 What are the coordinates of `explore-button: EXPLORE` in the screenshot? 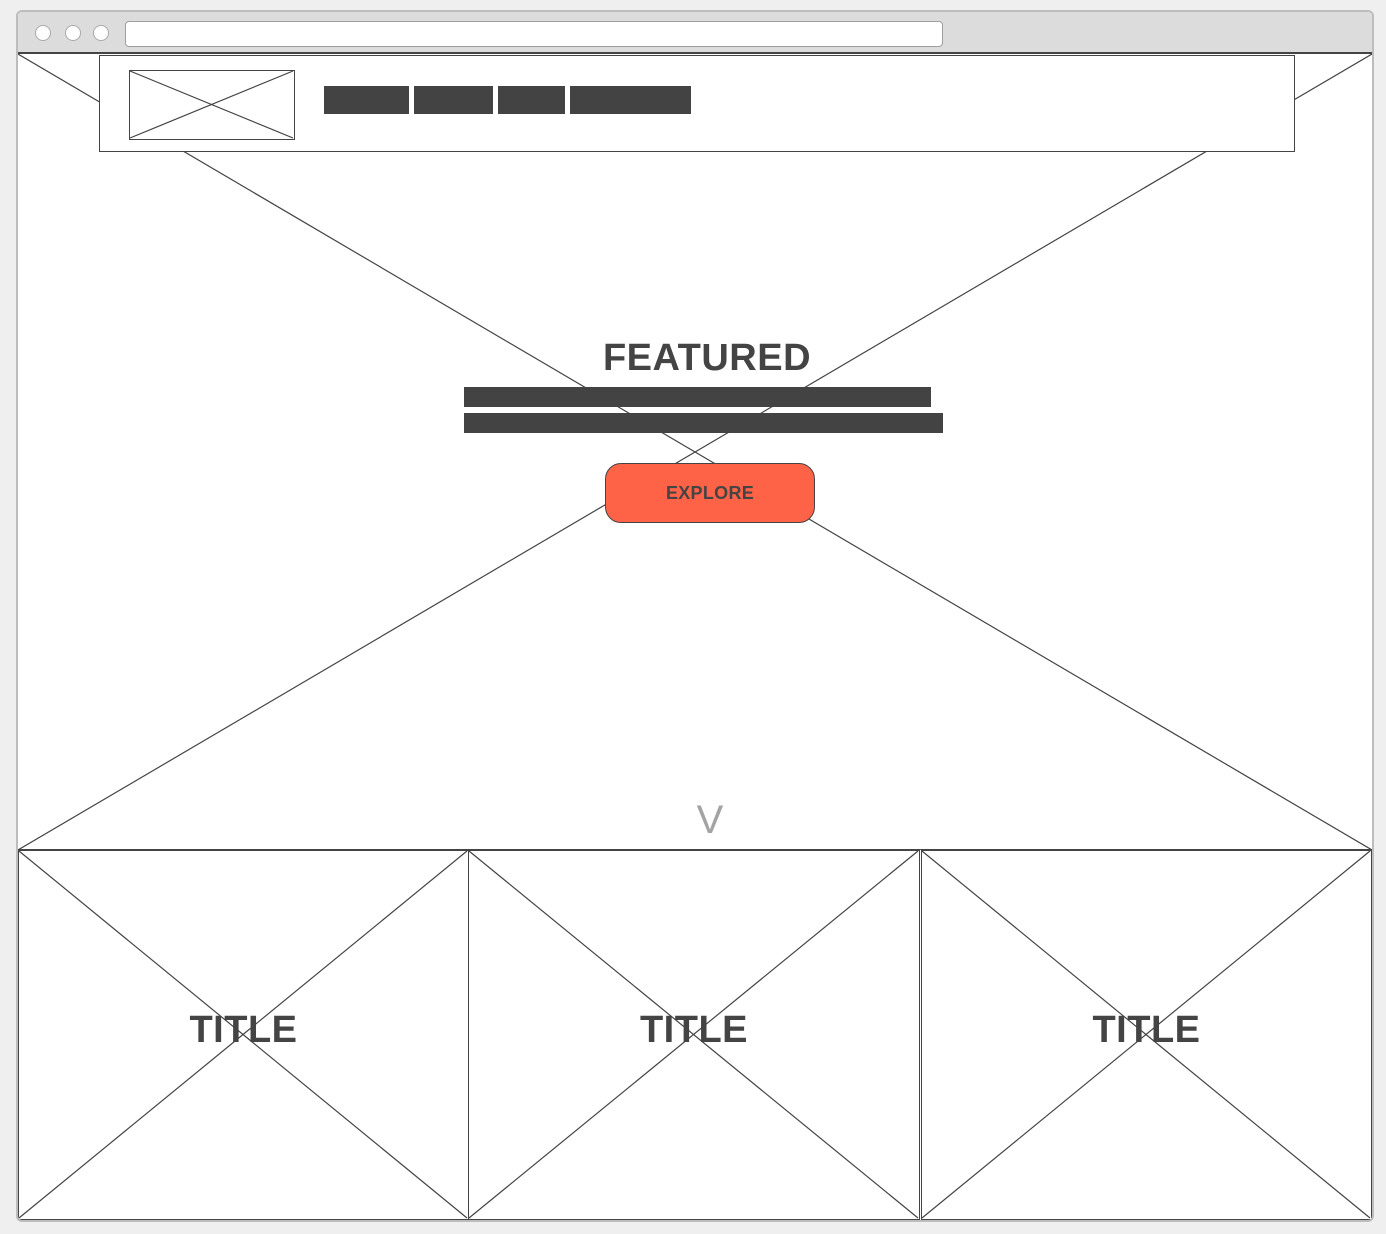 It's located at (710, 493).